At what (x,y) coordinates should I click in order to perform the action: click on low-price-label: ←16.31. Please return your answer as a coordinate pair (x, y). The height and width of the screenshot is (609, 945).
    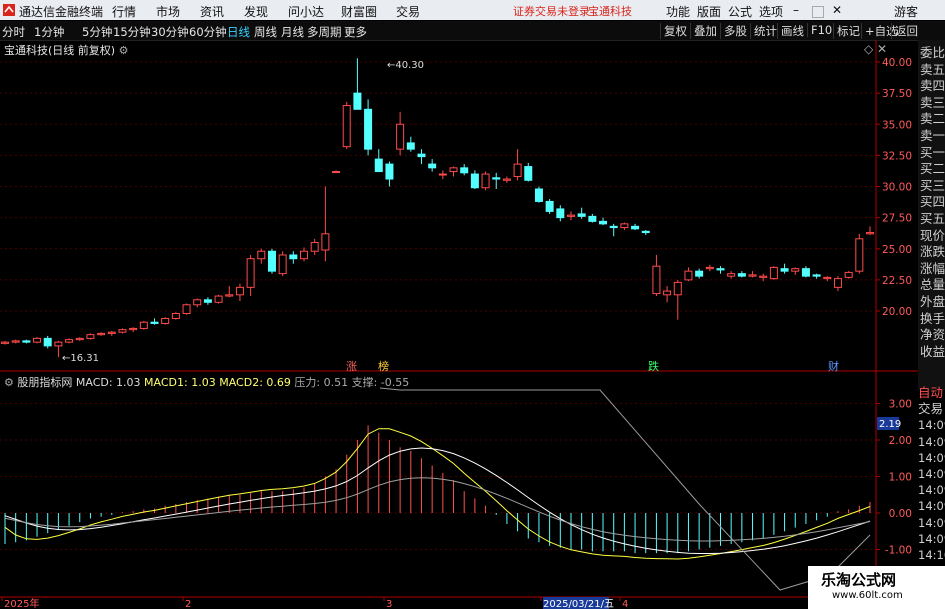
    Looking at the image, I should click on (80, 358).